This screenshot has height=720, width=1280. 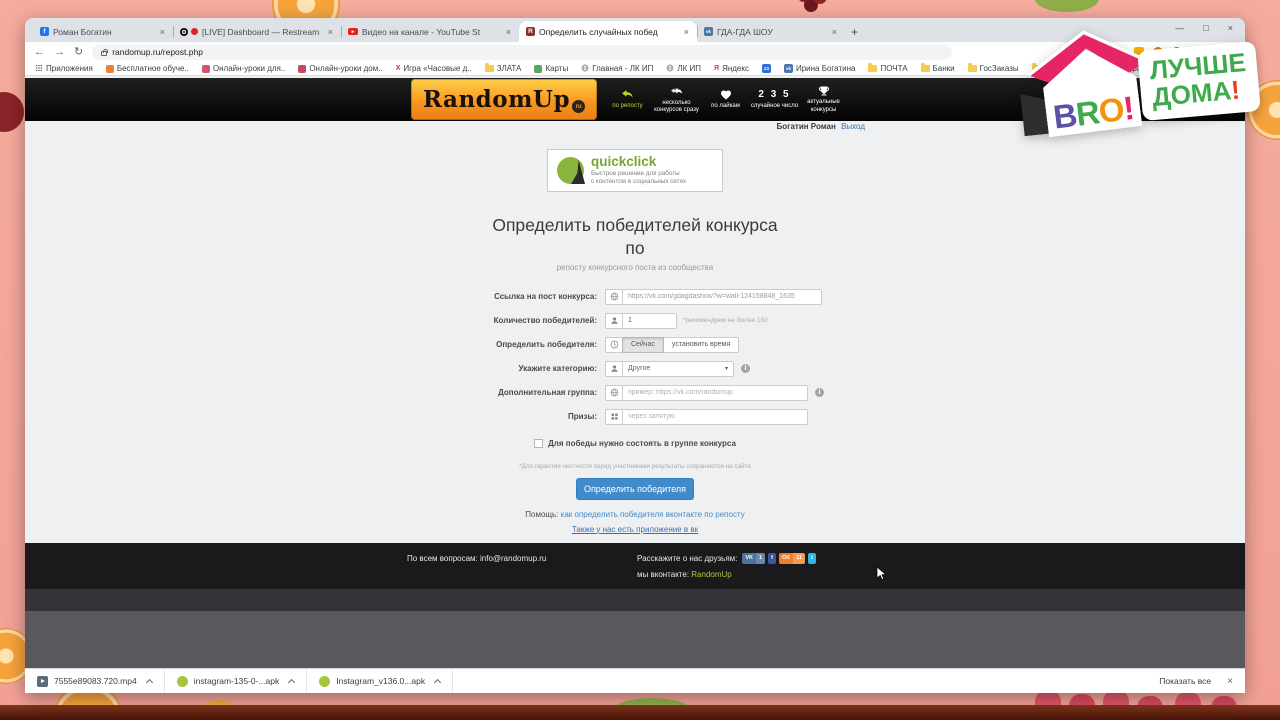 What do you see at coordinates (157, 52) in the screenshot?
I see `url-text: randomup.ru/repost.php` at bounding box center [157, 52].